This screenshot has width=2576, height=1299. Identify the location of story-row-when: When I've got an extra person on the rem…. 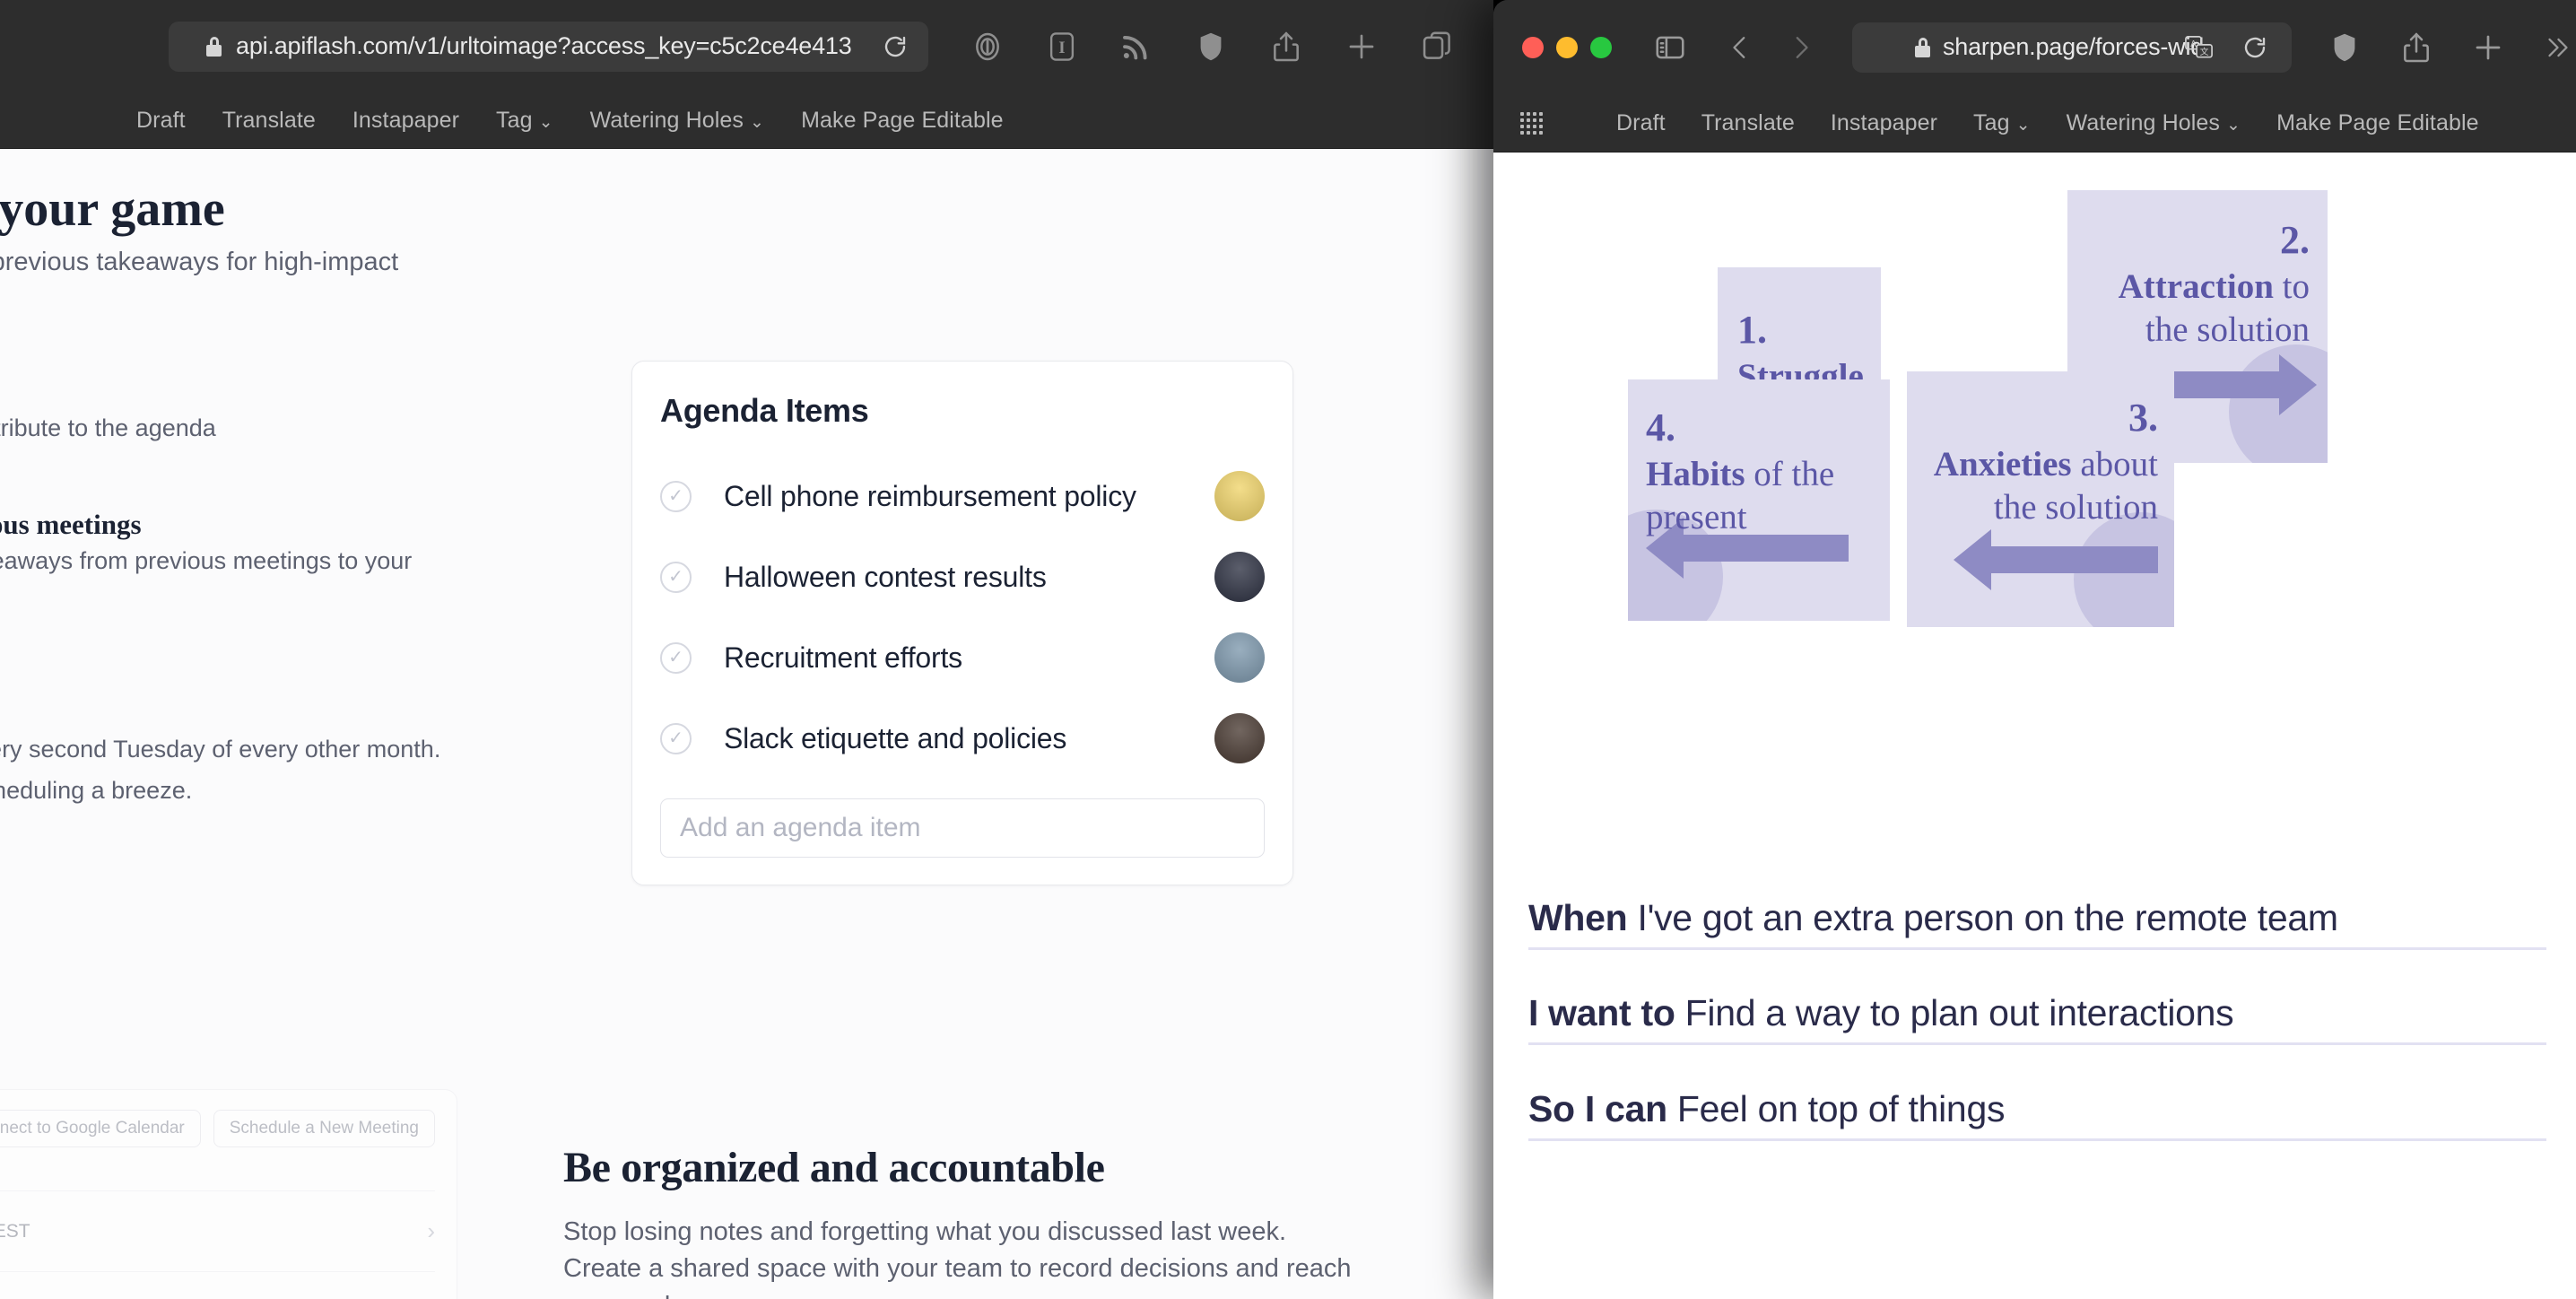
(2037, 924).